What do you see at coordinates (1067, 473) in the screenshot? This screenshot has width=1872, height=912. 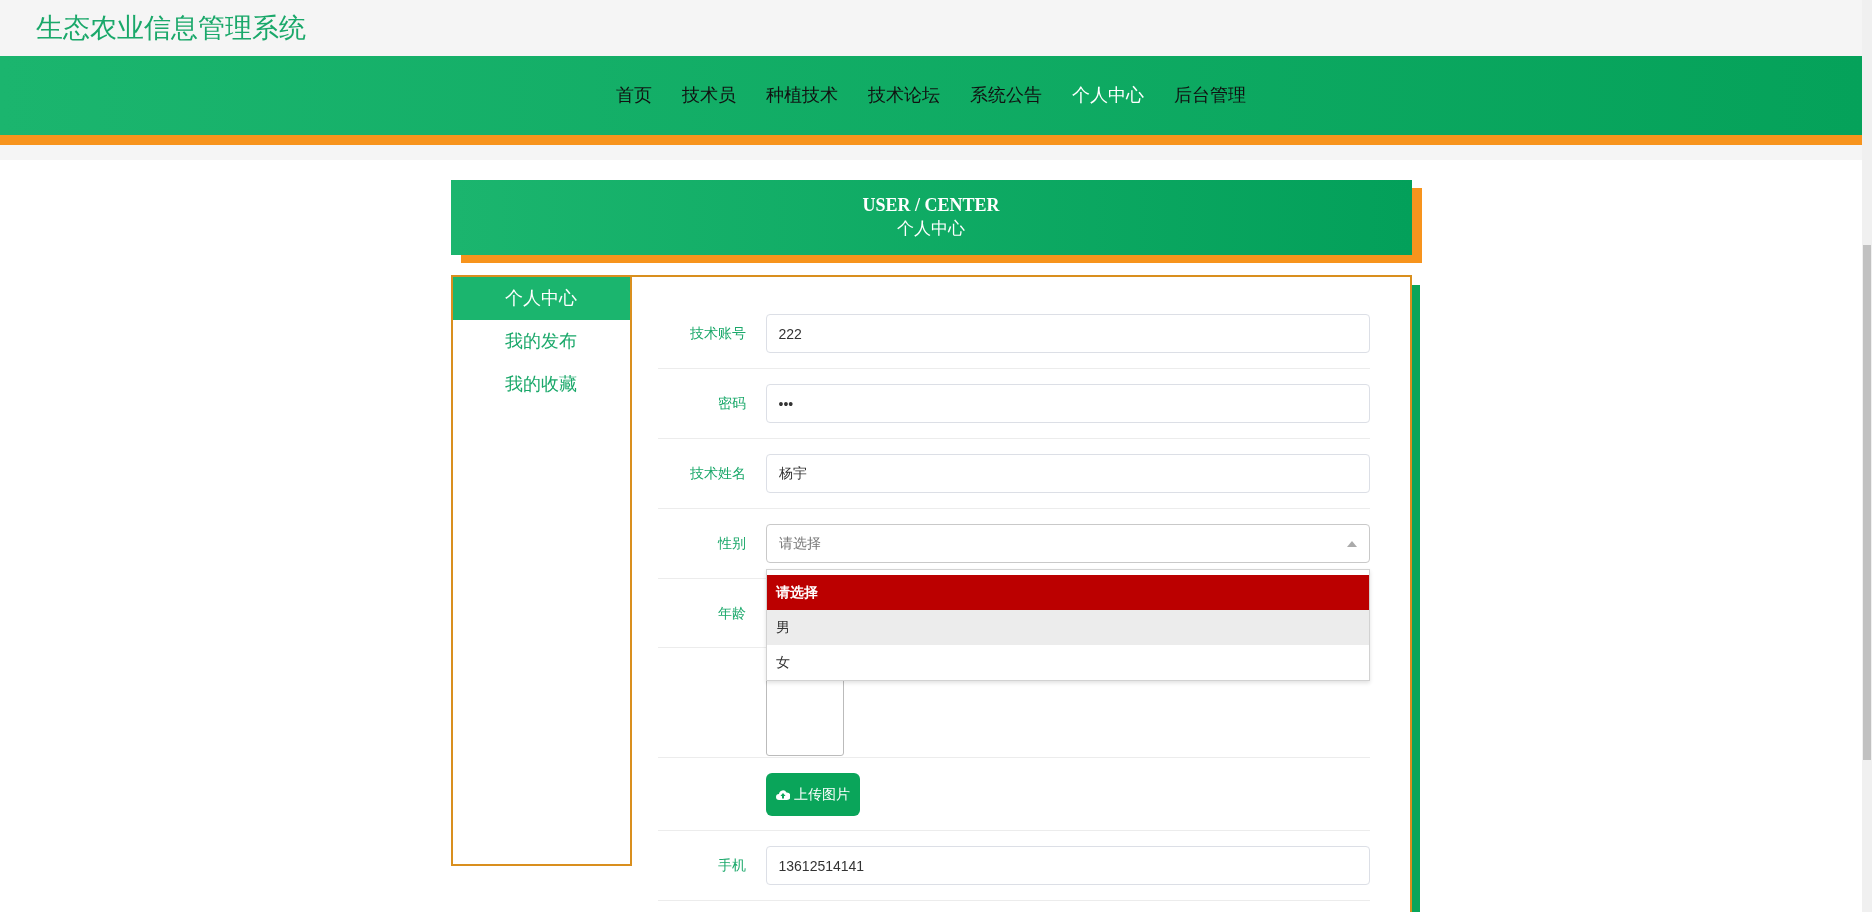 I see `input-field: 杨宇` at bounding box center [1067, 473].